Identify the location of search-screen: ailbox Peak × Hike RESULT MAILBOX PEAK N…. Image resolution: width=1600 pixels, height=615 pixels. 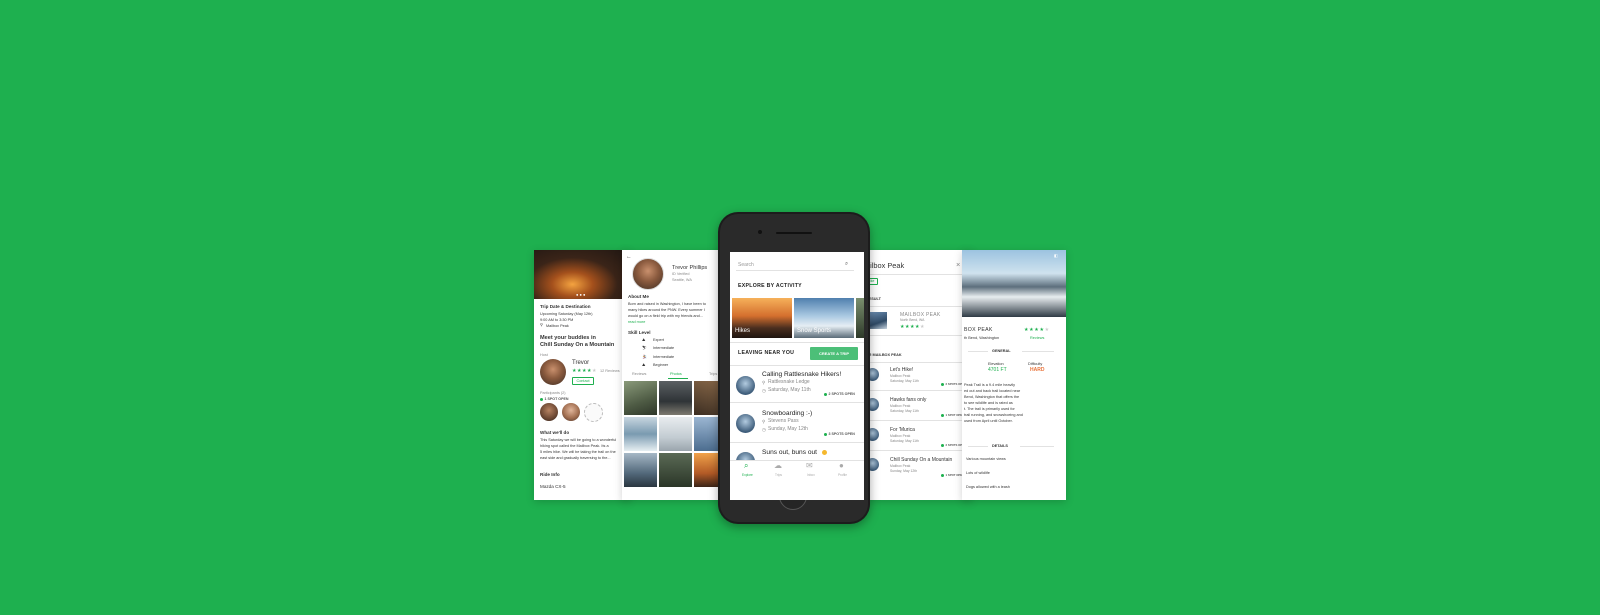
(917, 375).